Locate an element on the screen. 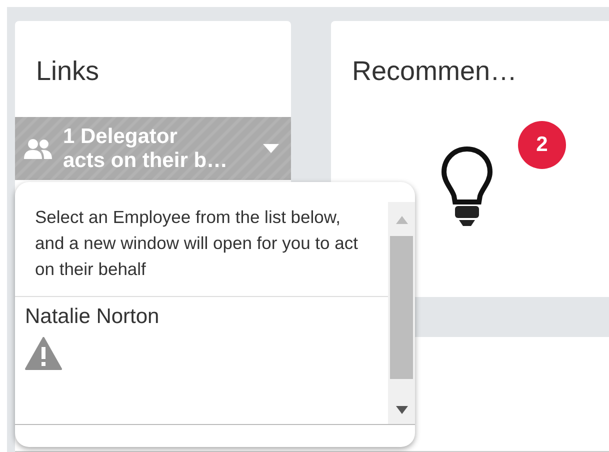  caret-icon is located at coordinates (271, 148).